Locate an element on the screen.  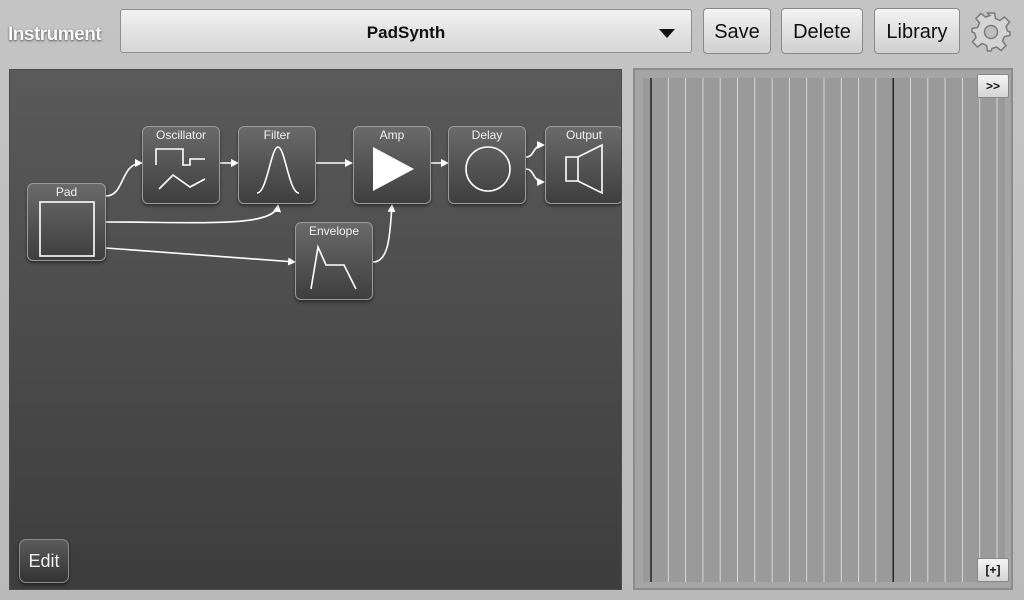
oscillator-module: Oscillator is located at coordinates (181, 165).